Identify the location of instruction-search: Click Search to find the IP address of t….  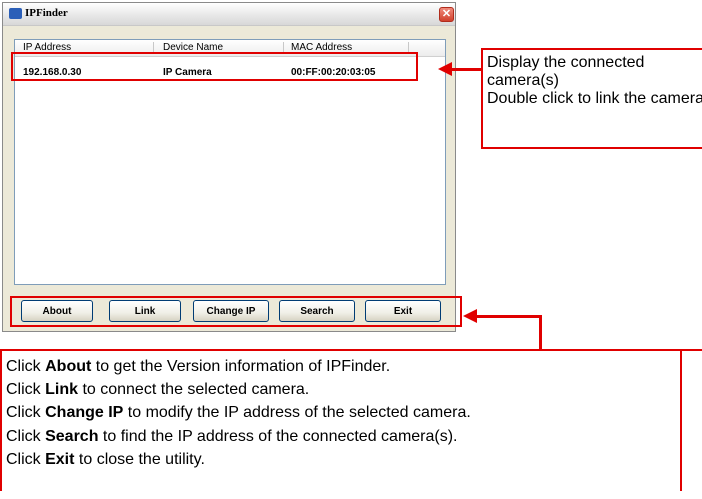
(232, 436).